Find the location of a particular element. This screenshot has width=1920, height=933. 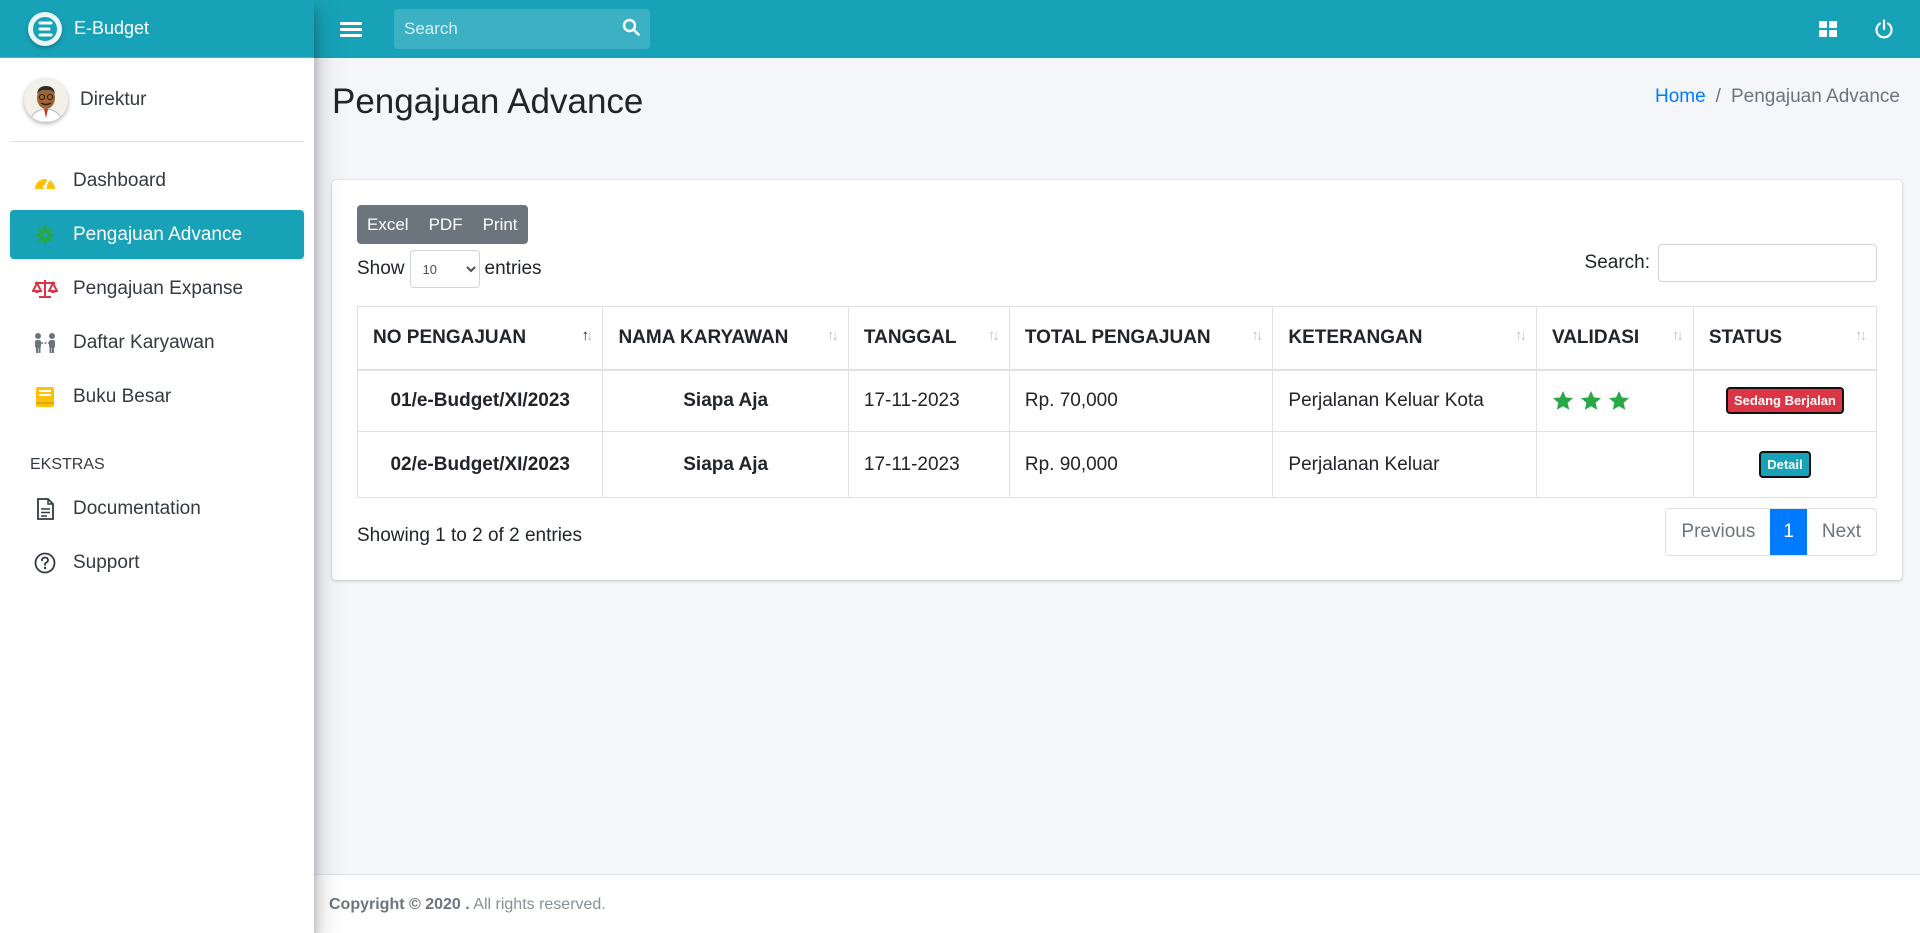

breadcrumb-home-link: Home is located at coordinates (1680, 96).